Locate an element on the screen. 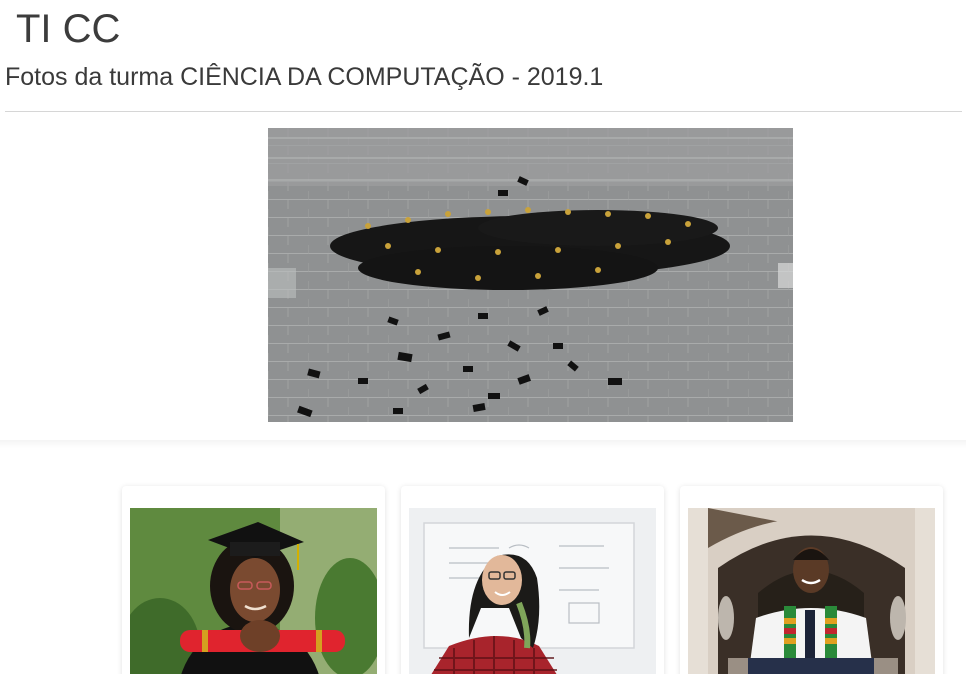 Image resolution: width=966 pixels, height=674 pixels. woman-whiteboard-image is located at coordinates (532, 591).